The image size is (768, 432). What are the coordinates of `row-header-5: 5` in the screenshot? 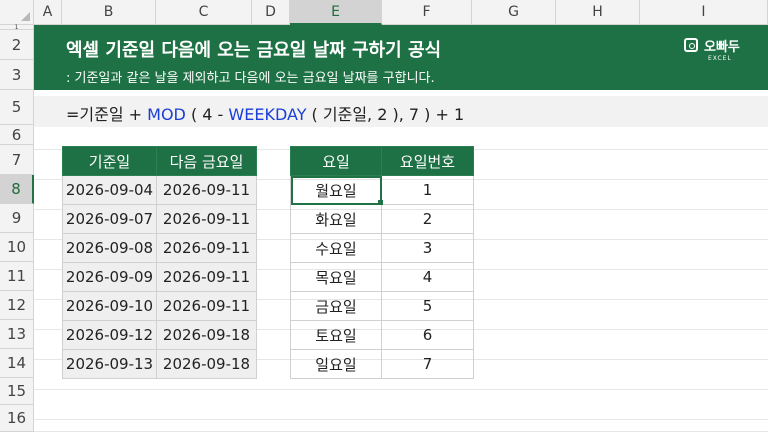 It's located at (17, 107).